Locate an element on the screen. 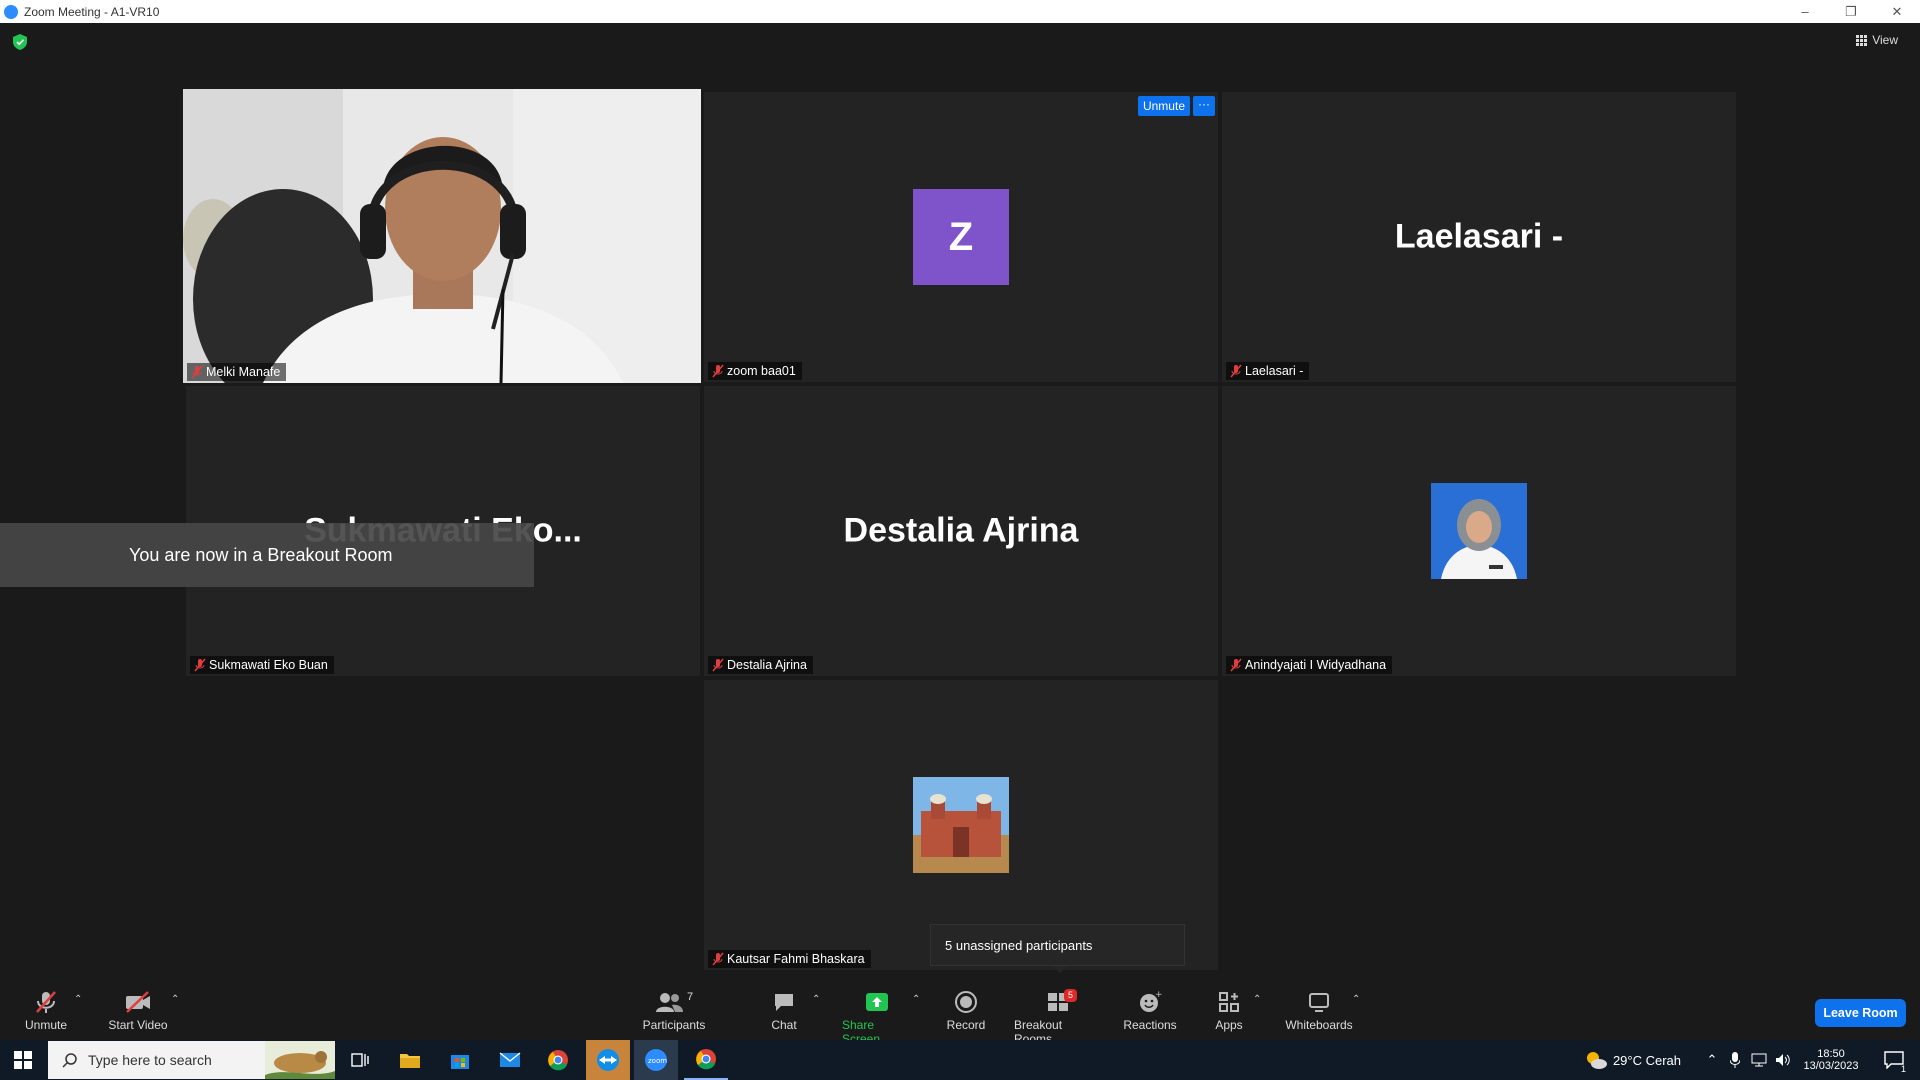 This screenshot has height=1080, width=1920. taskbar-search-box: Type here to search is located at coordinates (191, 1060).